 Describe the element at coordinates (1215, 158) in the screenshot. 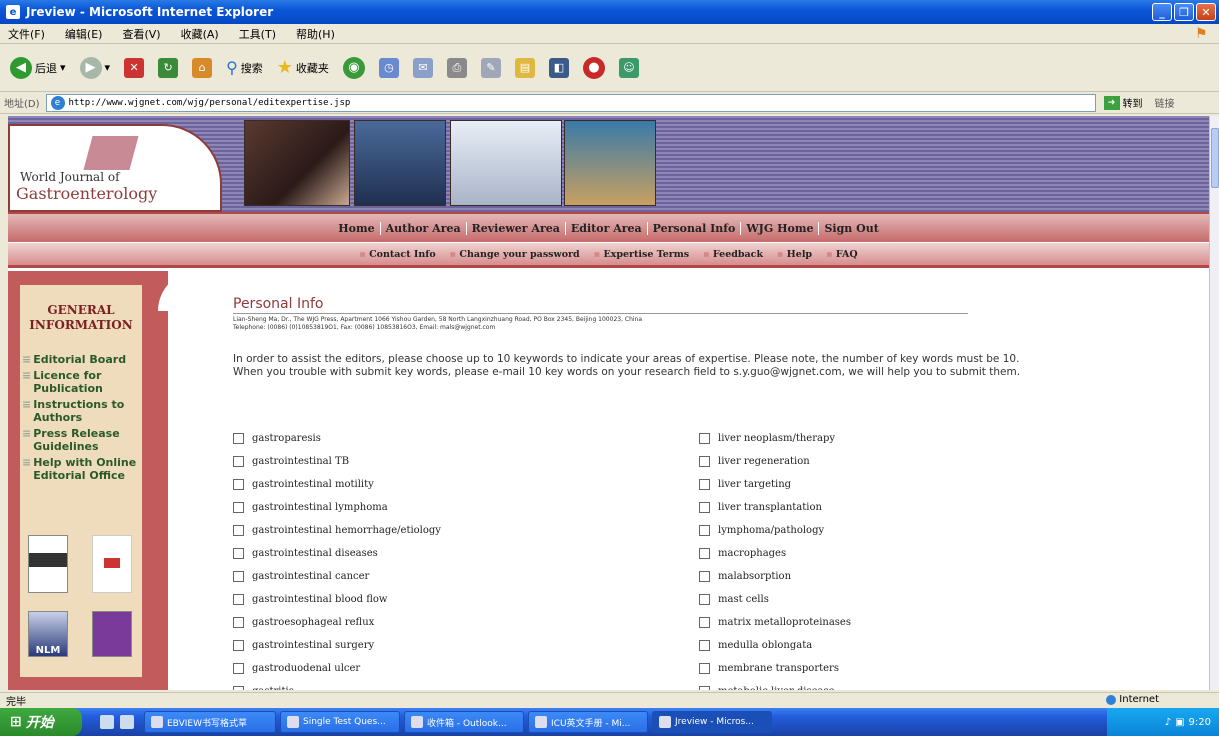

I see `scroll-thumb` at that location.